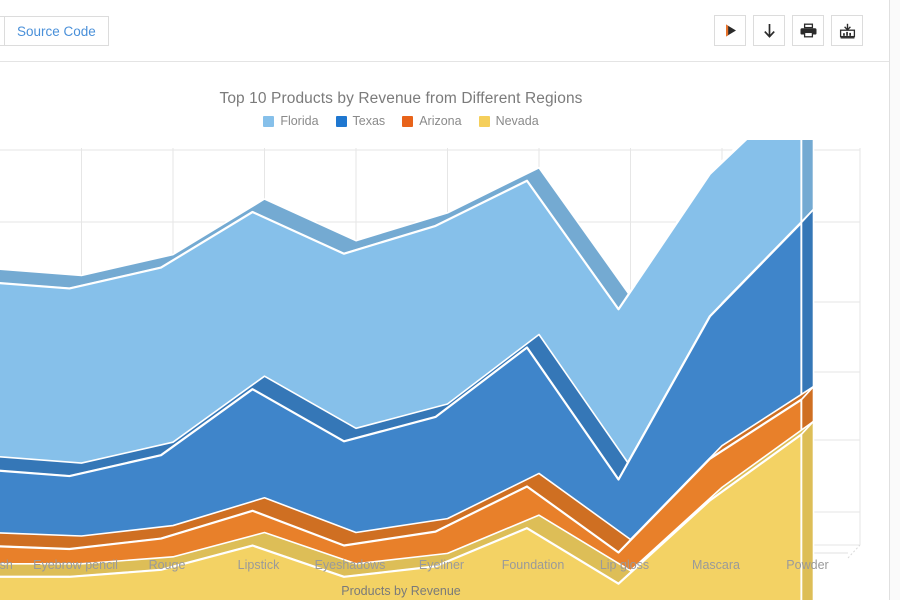  Describe the element at coordinates (854, 551) in the screenshot. I see `grid-line` at that location.